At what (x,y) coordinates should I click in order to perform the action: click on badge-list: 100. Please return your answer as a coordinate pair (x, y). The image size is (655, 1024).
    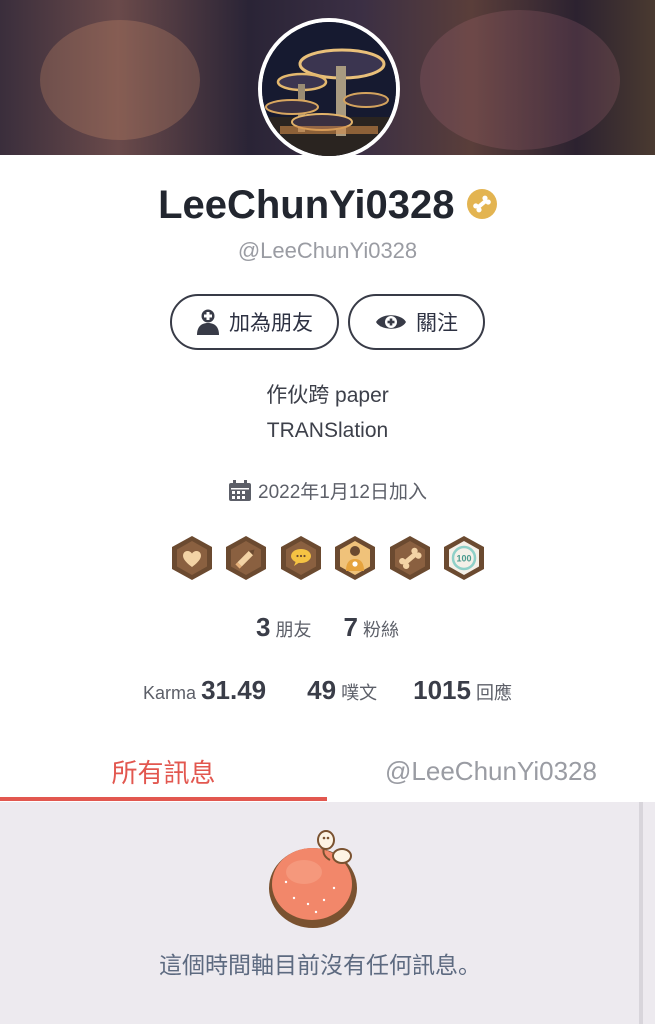
    Looking at the image, I should click on (328, 558).